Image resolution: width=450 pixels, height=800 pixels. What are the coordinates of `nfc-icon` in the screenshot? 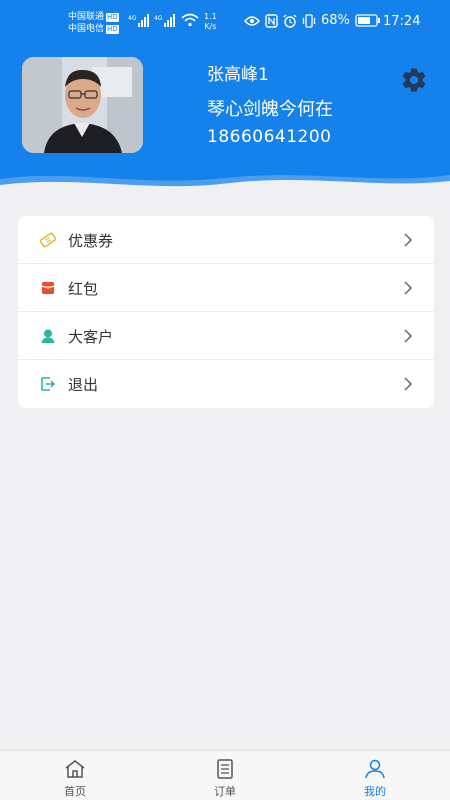 It's located at (271, 20).